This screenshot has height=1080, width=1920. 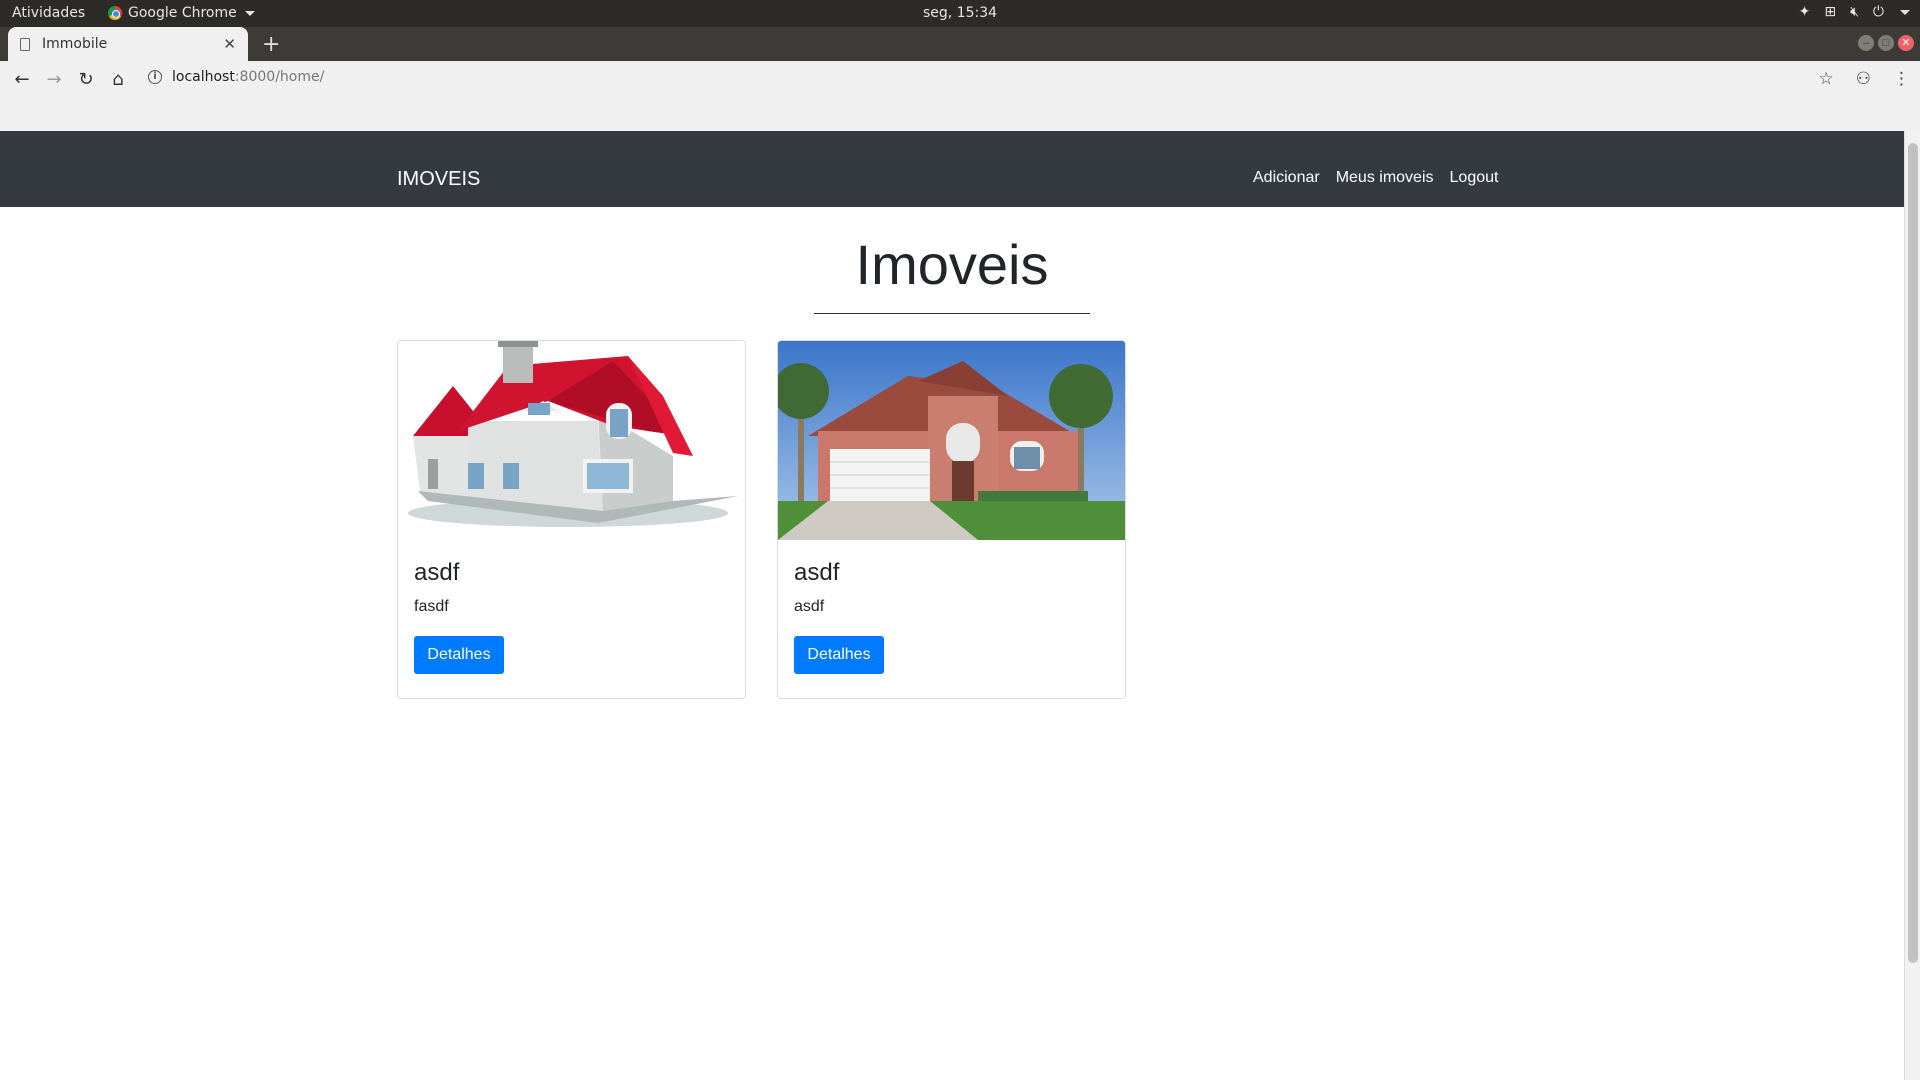 I want to click on close-window-button: ✕, so click(x=1906, y=43).